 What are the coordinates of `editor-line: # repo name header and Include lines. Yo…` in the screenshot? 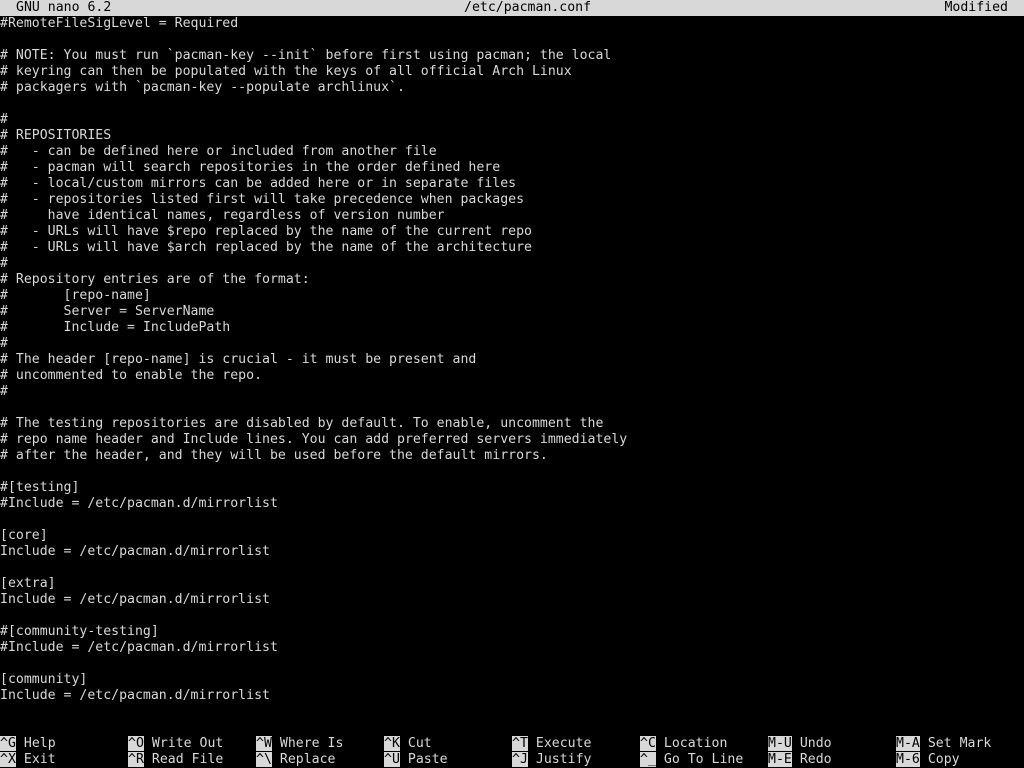 It's located at (512, 440).